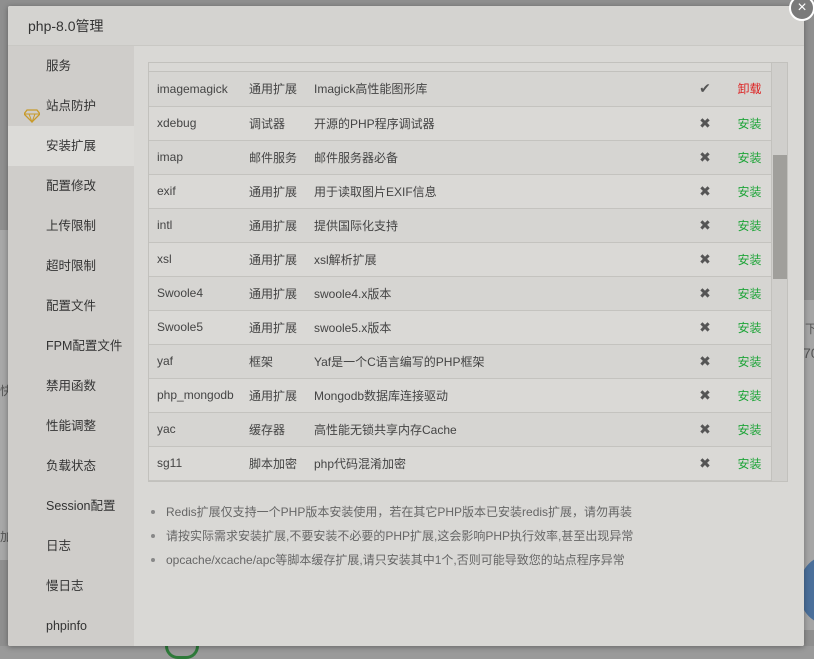  Describe the element at coordinates (499, 89) in the screenshot. I see `extension-description: Imagick高性能图形库` at that location.